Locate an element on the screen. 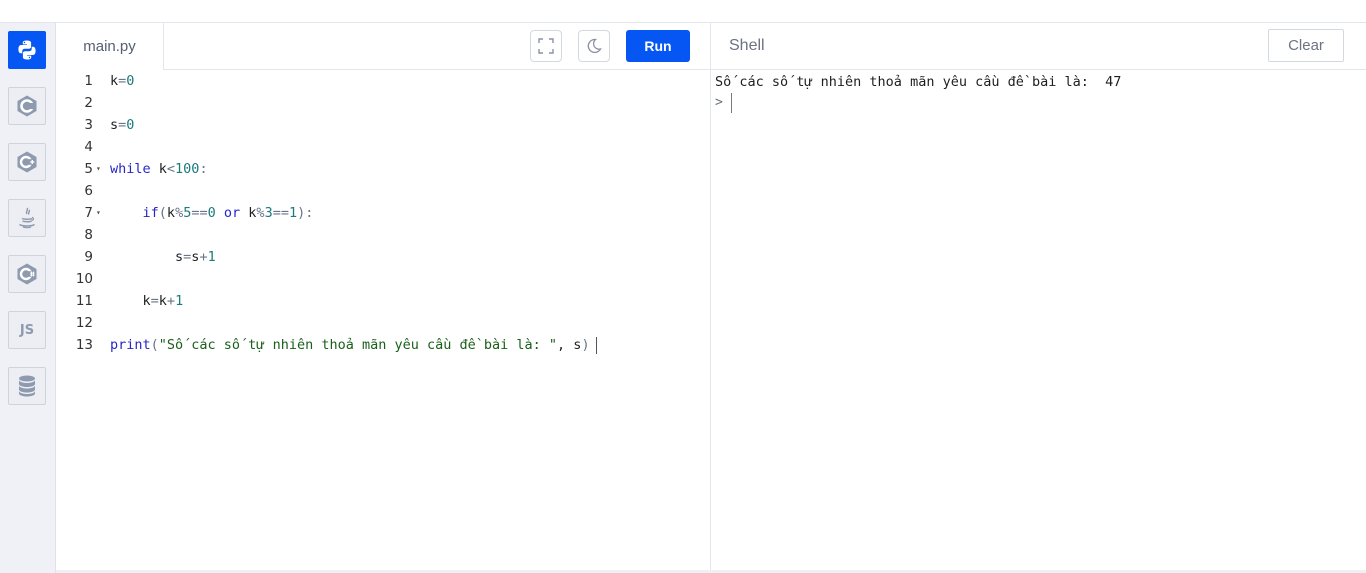 This screenshot has height=573, width=1366. fullscreen-button is located at coordinates (546, 46).